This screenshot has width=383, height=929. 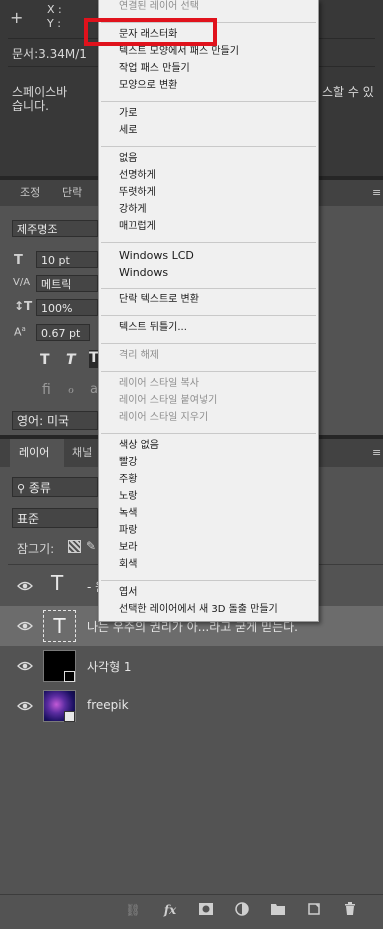 What do you see at coordinates (82, 453) in the screenshot?
I see `tab-channels: 채널` at bounding box center [82, 453].